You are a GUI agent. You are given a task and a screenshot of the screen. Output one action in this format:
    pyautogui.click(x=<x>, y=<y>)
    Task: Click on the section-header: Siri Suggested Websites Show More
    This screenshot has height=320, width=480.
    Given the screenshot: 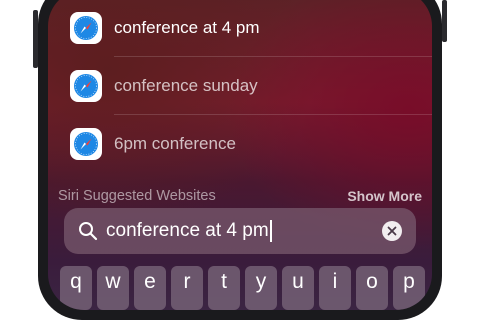 What is the action you would take?
    pyautogui.click(x=240, y=196)
    